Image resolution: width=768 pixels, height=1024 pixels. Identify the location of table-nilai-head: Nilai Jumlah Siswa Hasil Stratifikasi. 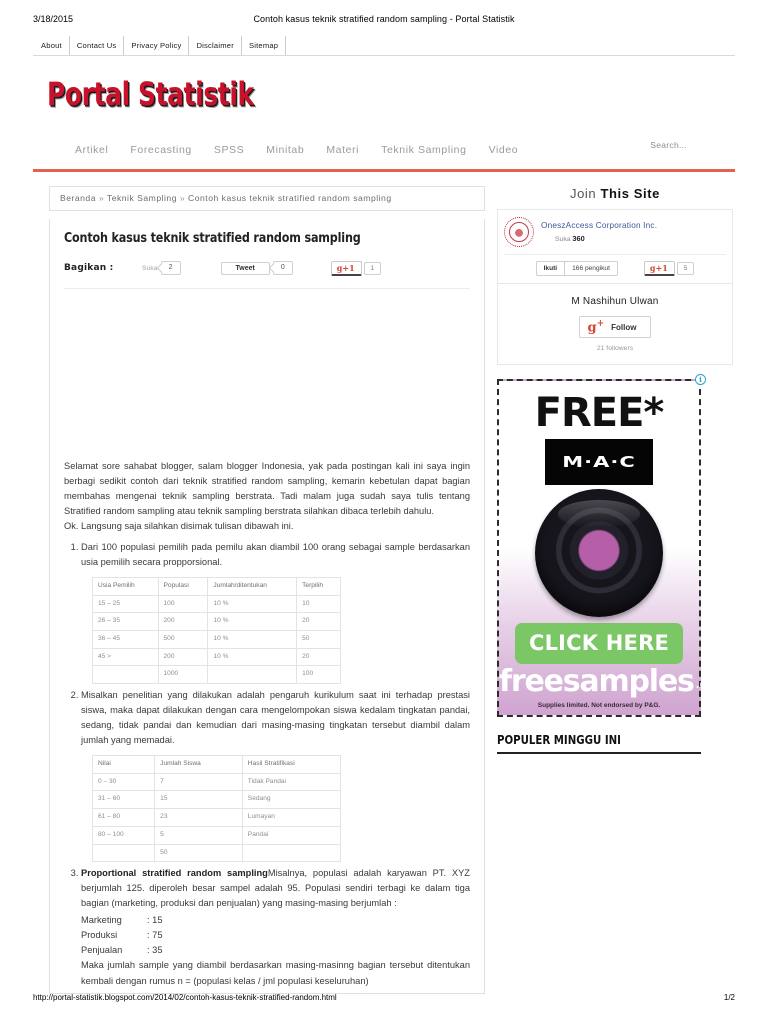
(216, 764).